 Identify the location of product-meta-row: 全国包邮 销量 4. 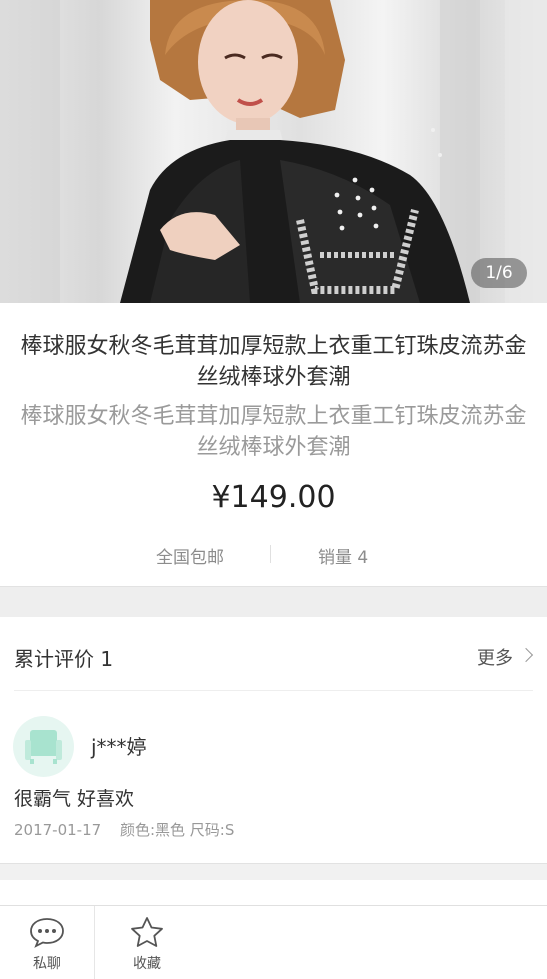
(273, 554).